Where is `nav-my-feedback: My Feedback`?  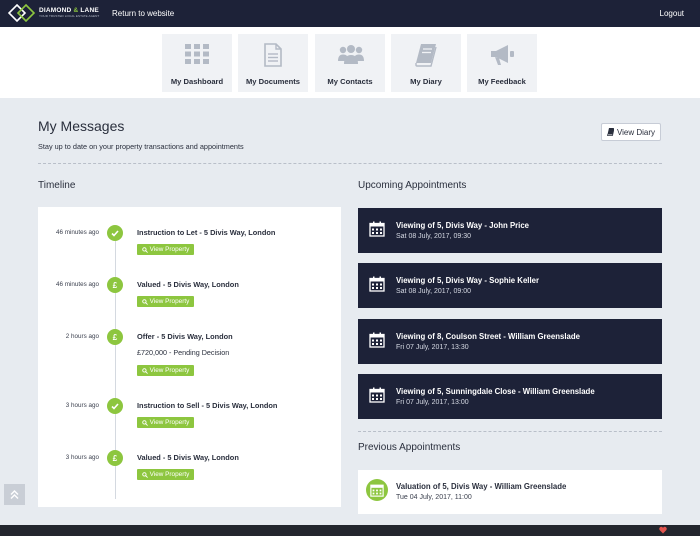 nav-my-feedback: My Feedback is located at coordinates (502, 63).